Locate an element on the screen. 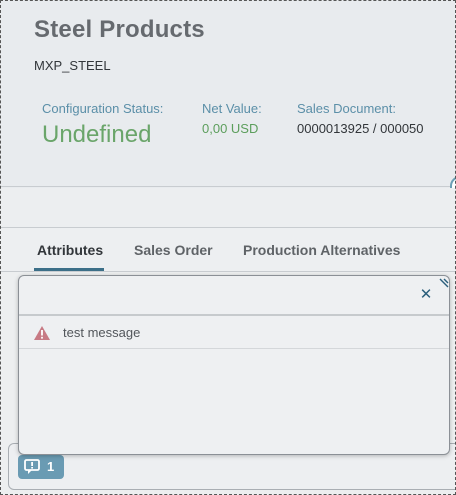 This screenshot has width=456, height=495. message-list-item: test message is located at coordinates (234, 333).